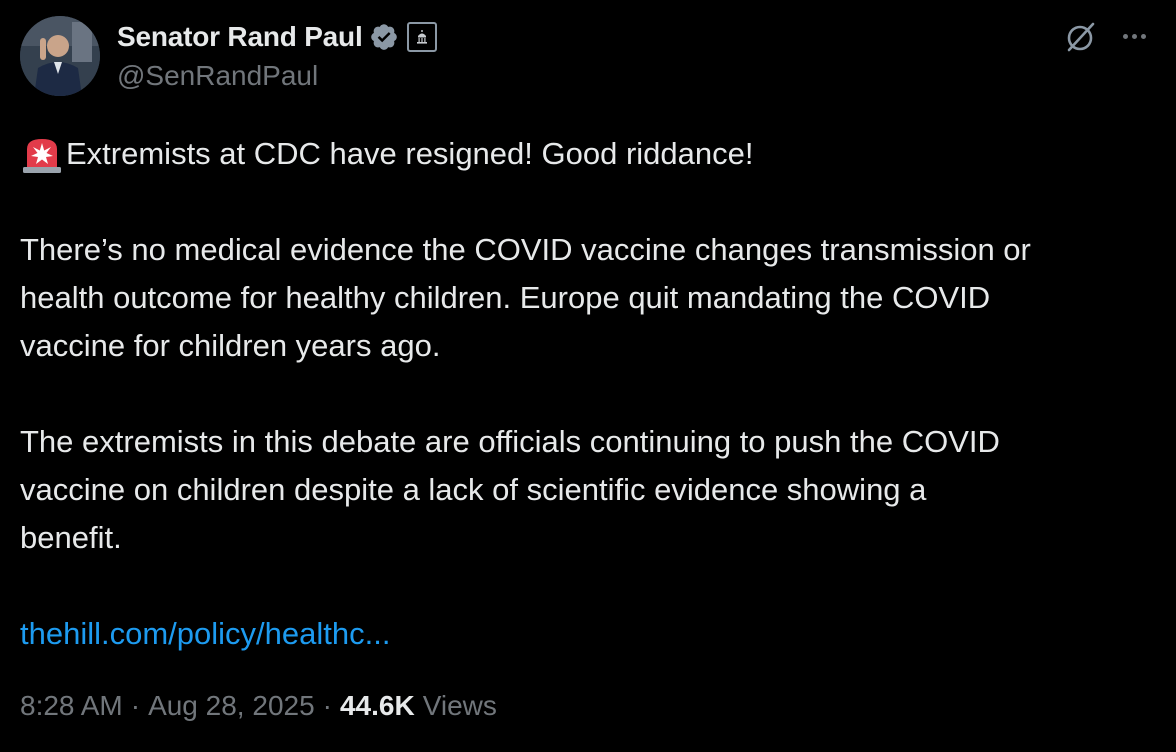 The height and width of the screenshot is (752, 1176). Describe the element at coordinates (1081, 37) in the screenshot. I see `grok-icon` at that location.